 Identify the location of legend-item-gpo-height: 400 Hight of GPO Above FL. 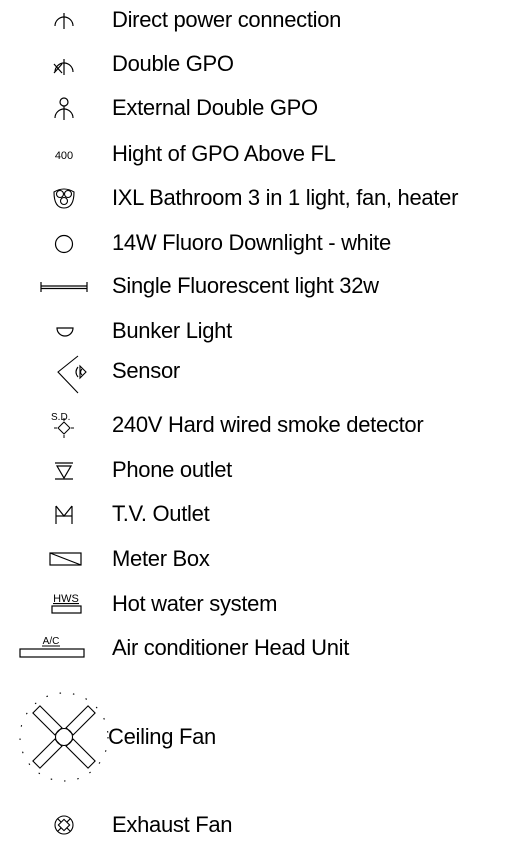
(256, 154).